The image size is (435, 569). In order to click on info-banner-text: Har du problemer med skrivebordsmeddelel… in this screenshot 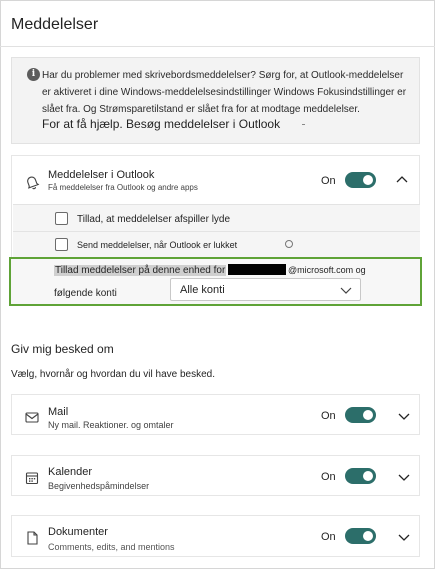, I will do `click(224, 92)`.